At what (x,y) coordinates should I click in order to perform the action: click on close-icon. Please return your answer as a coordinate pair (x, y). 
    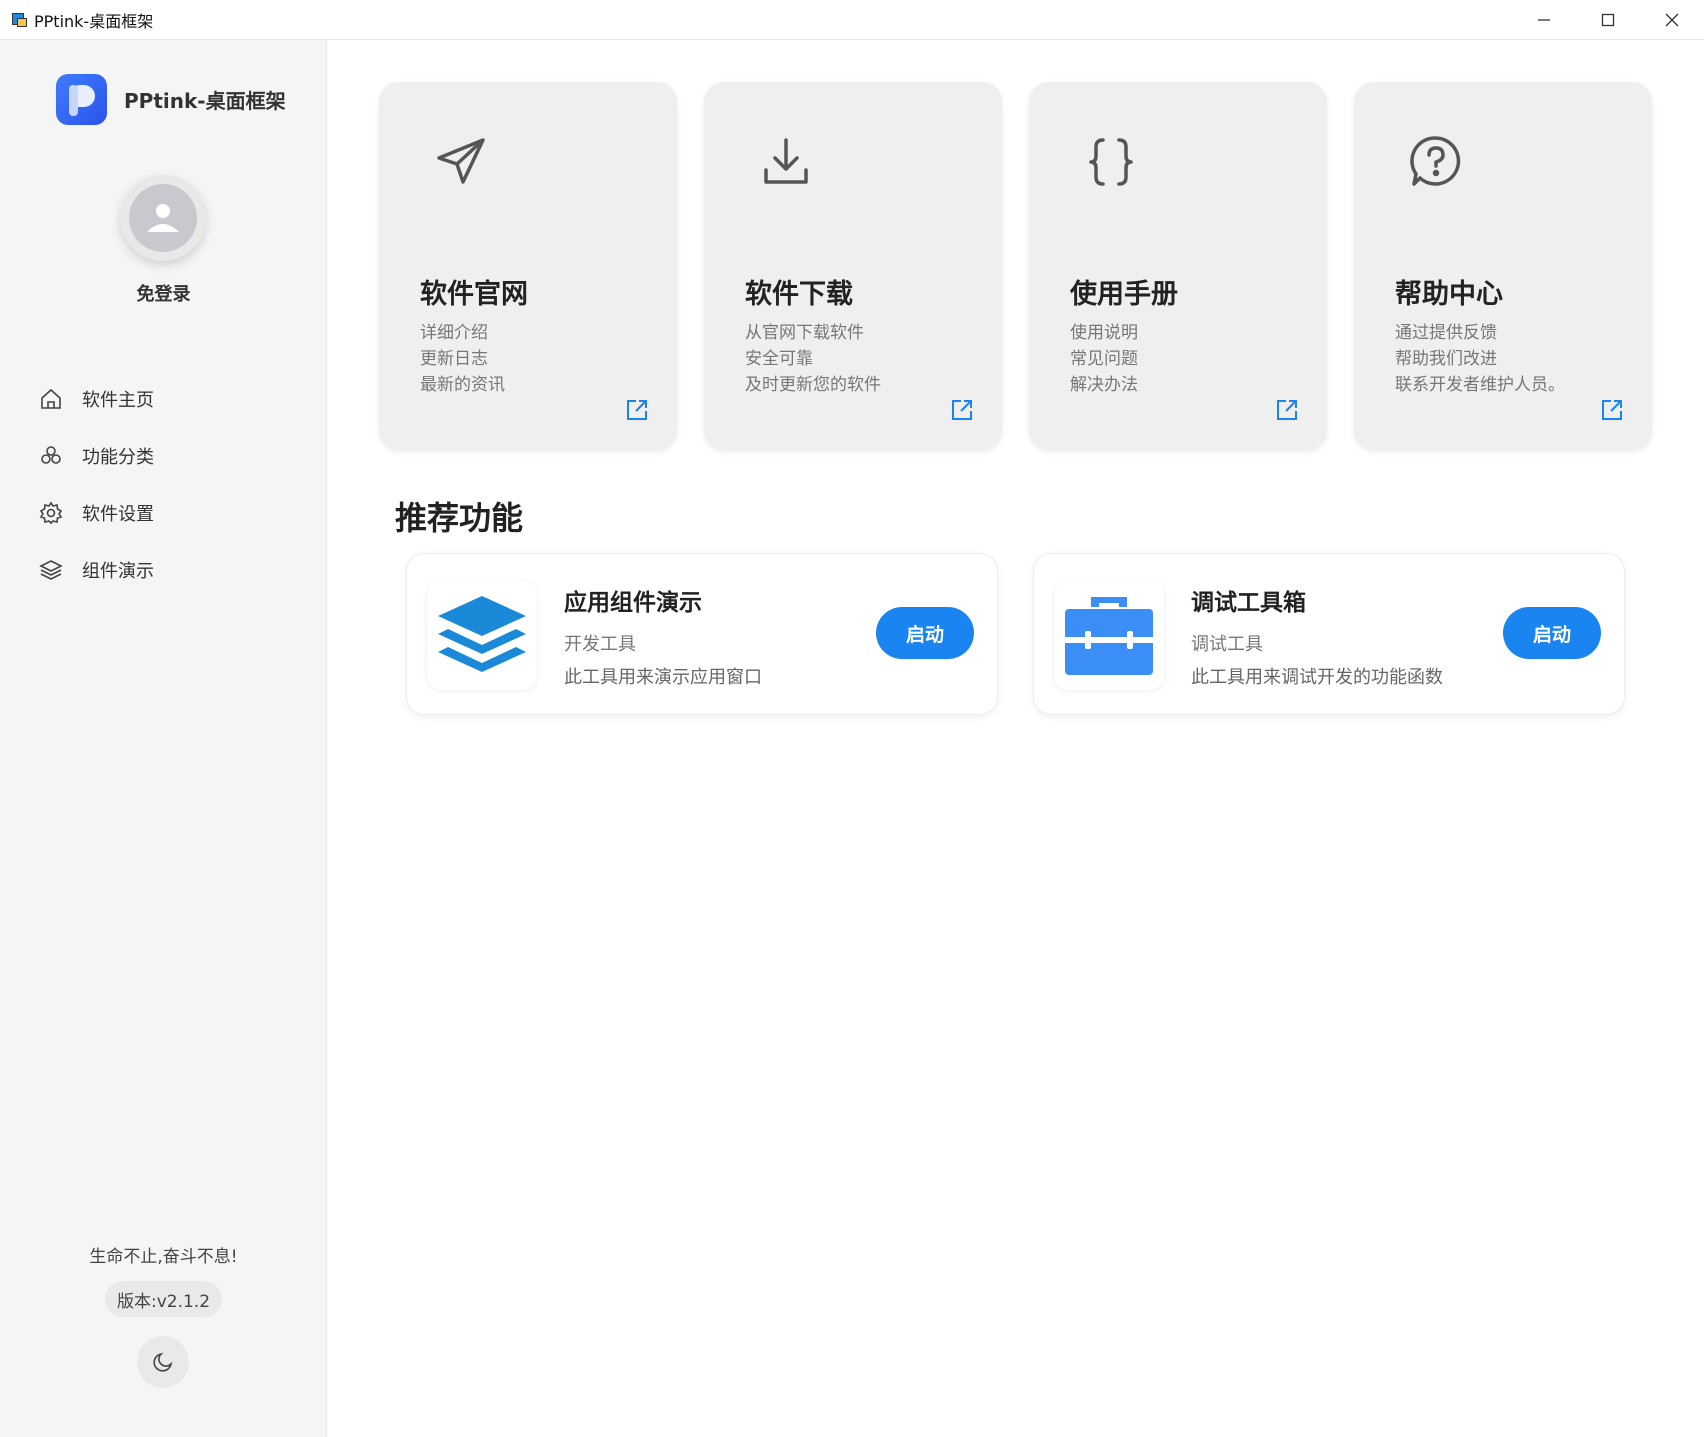
    Looking at the image, I should click on (1672, 20).